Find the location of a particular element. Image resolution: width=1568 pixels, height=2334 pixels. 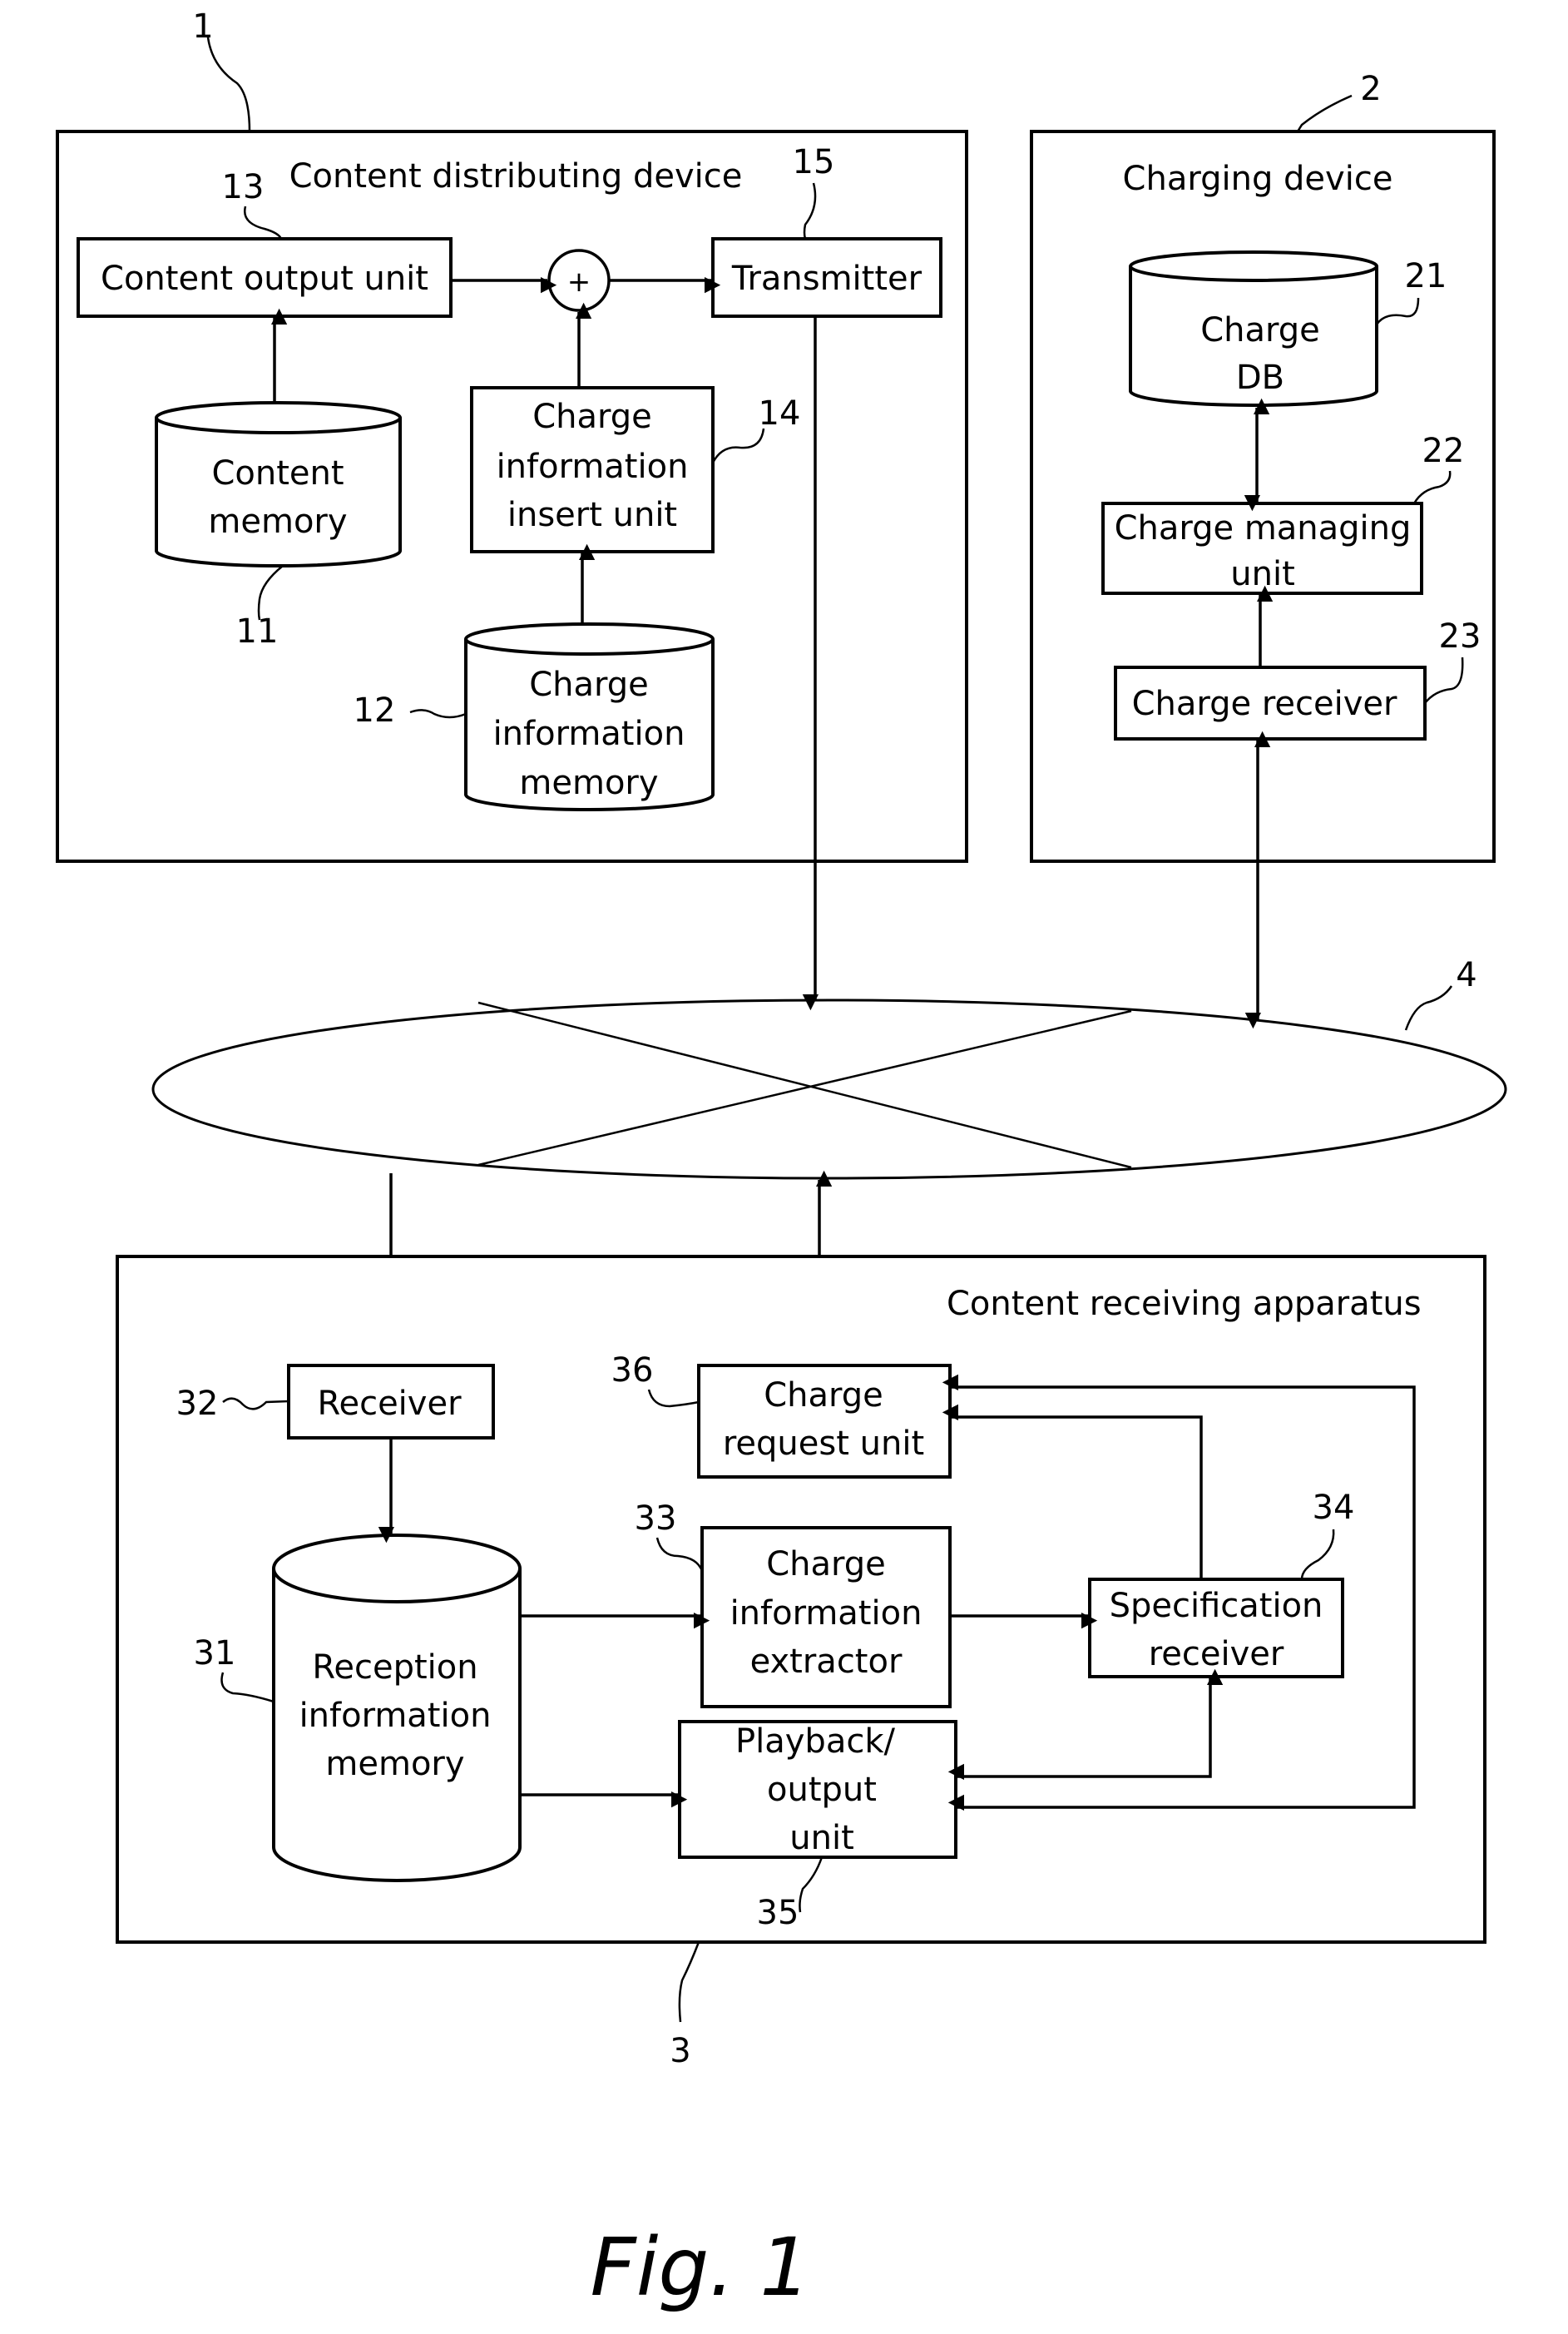

ref-number-36: 36 is located at coordinates (632, 1370).